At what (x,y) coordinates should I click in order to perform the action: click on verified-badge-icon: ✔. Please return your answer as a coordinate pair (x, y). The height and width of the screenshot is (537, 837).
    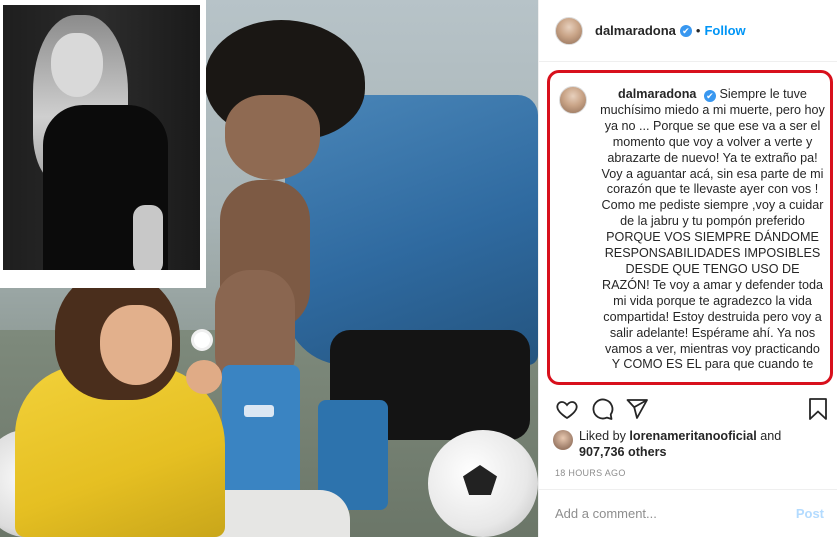
    Looking at the image, I should click on (685, 30).